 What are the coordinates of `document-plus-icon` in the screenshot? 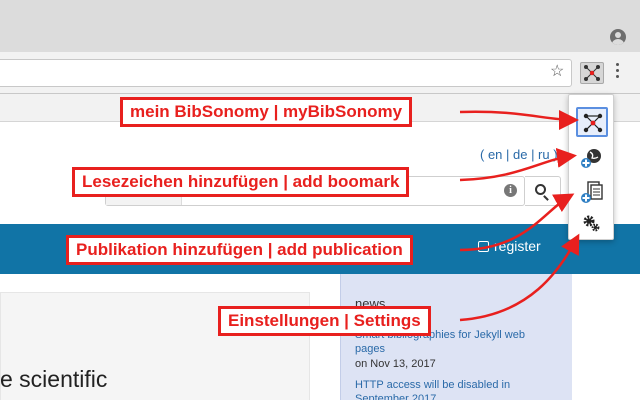 It's located at (592, 192).